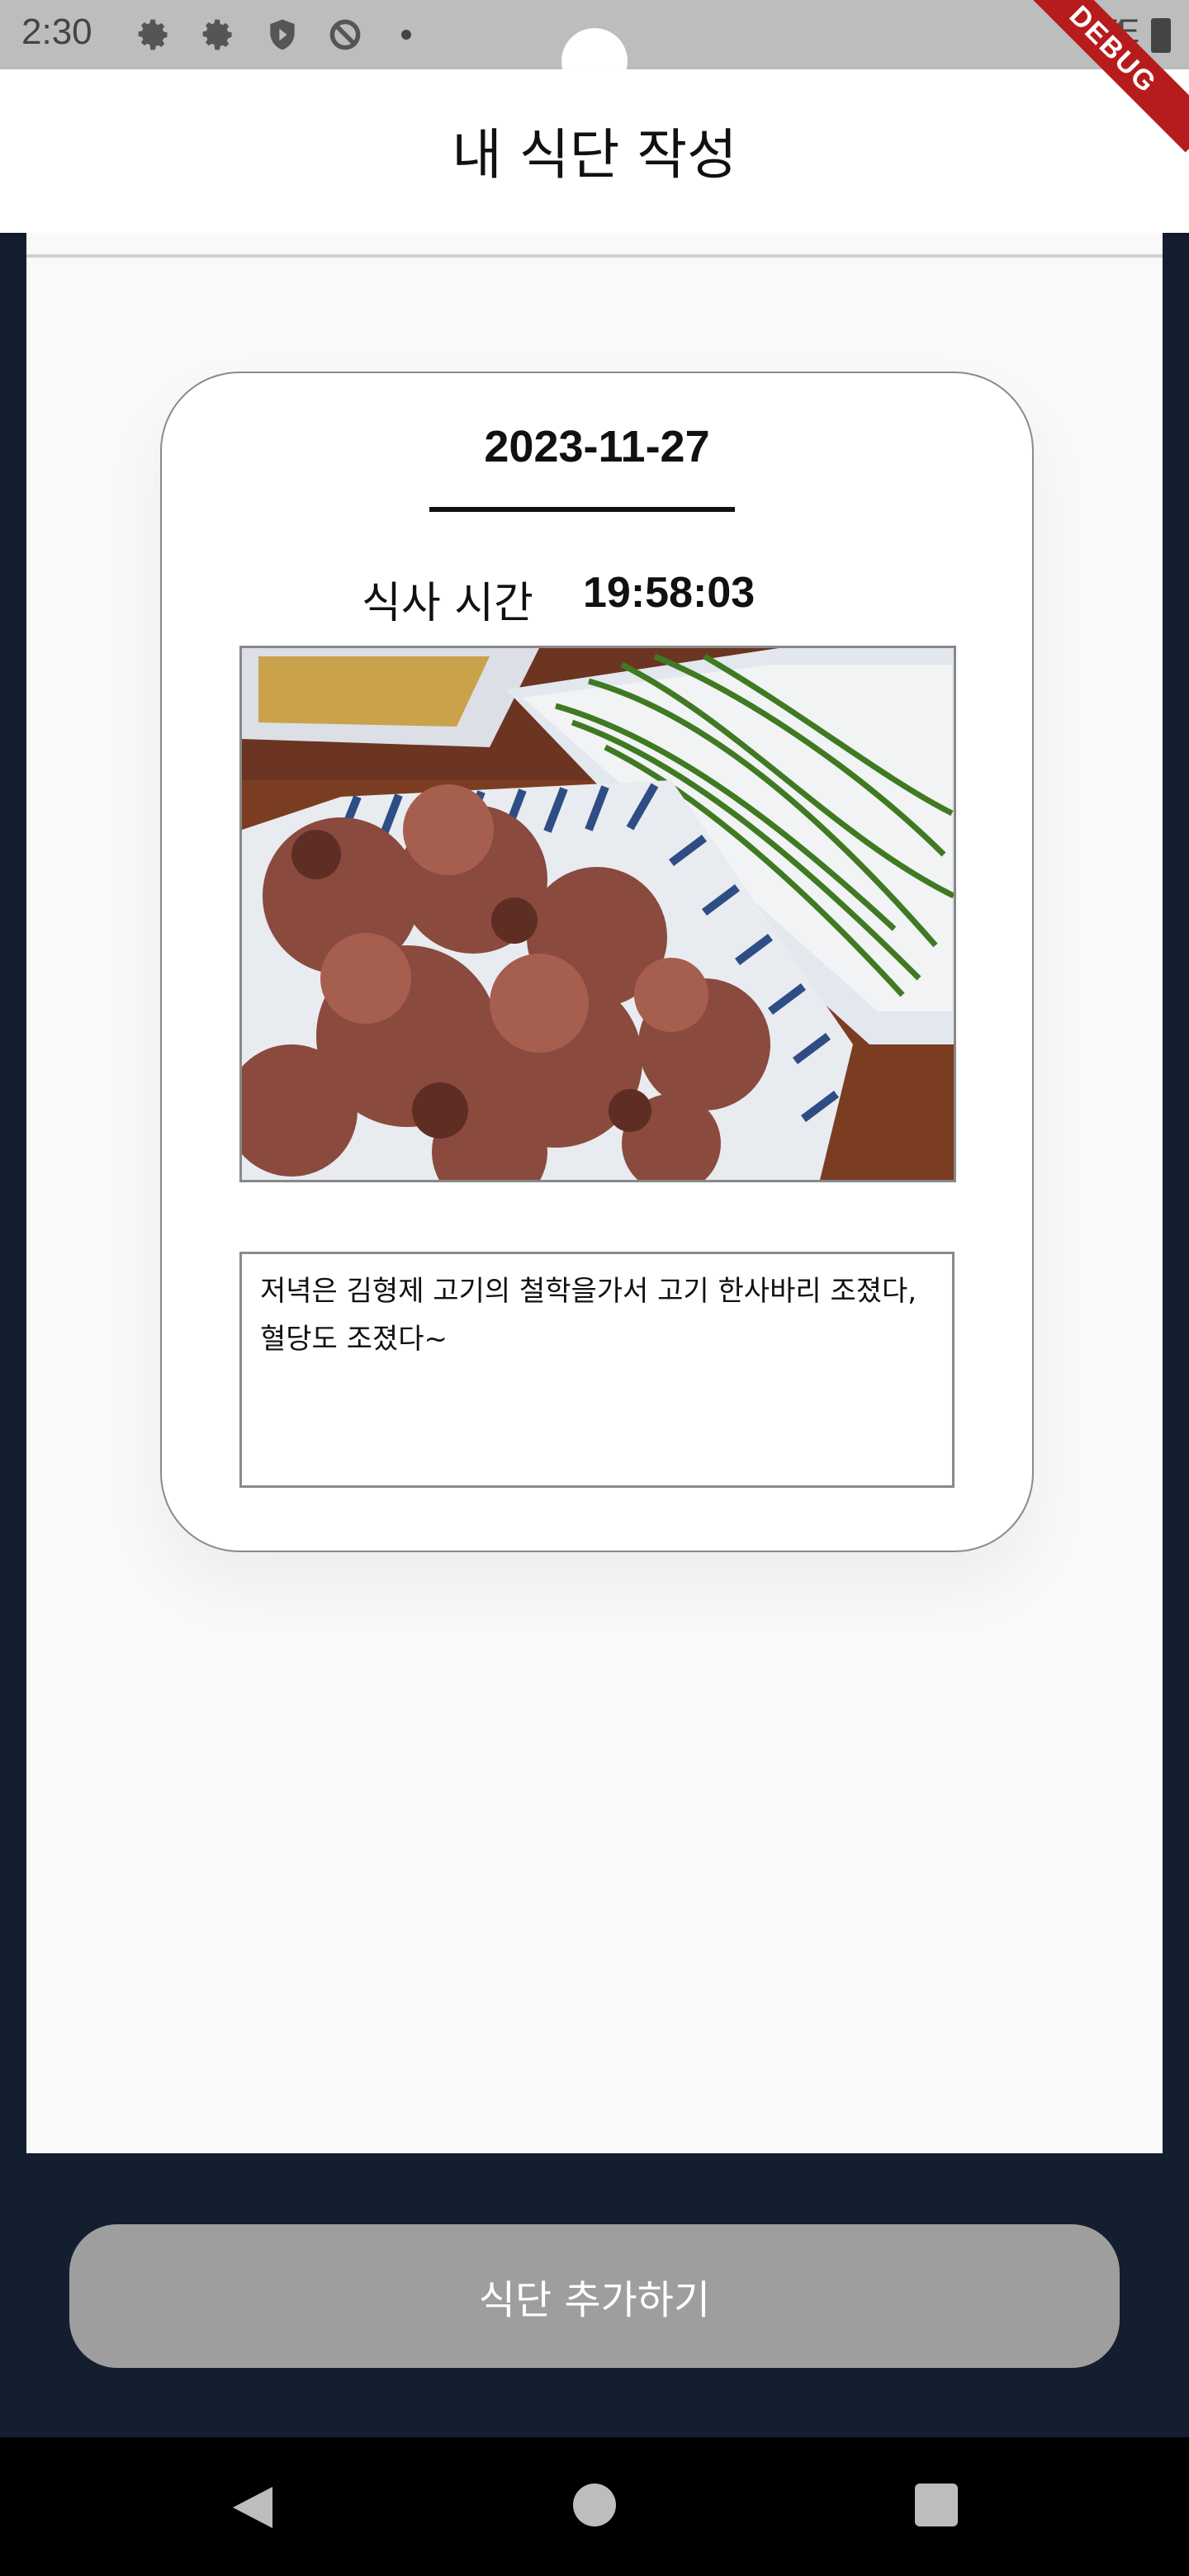  I want to click on date-underline, so click(582, 509).